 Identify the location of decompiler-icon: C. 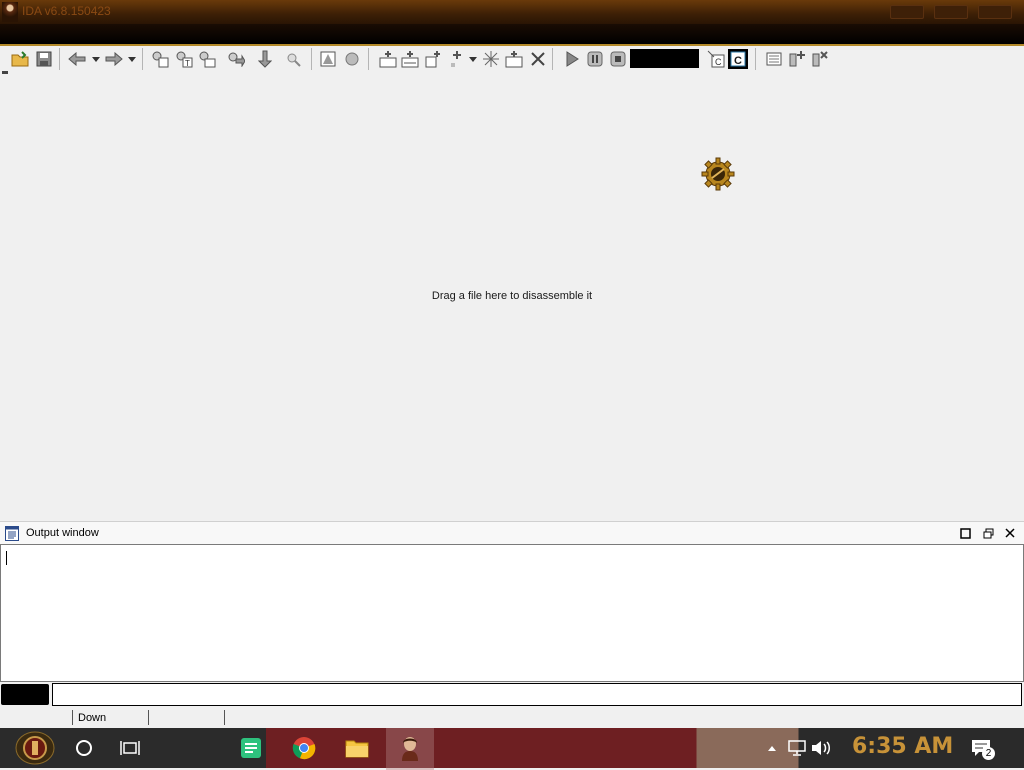
(738, 59).